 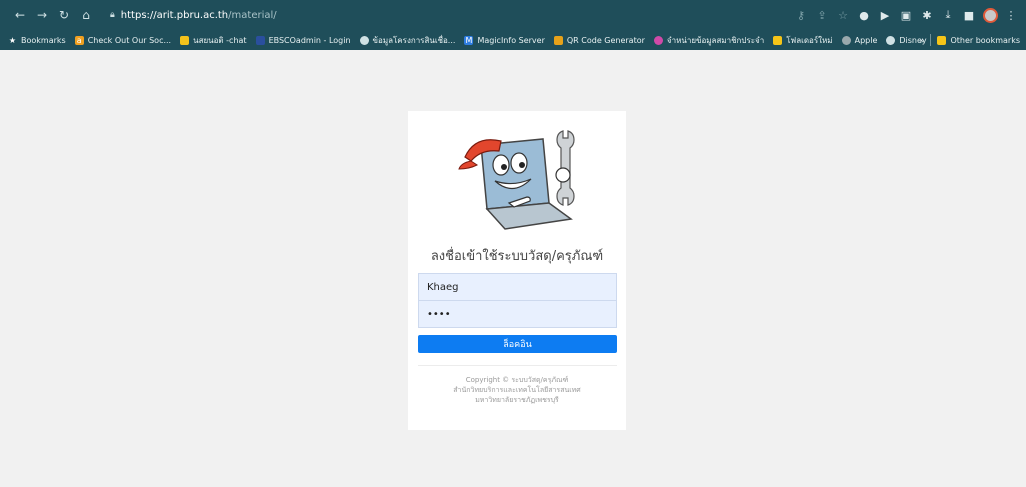 I want to click on download-icon: ⤓, so click(x=948, y=15).